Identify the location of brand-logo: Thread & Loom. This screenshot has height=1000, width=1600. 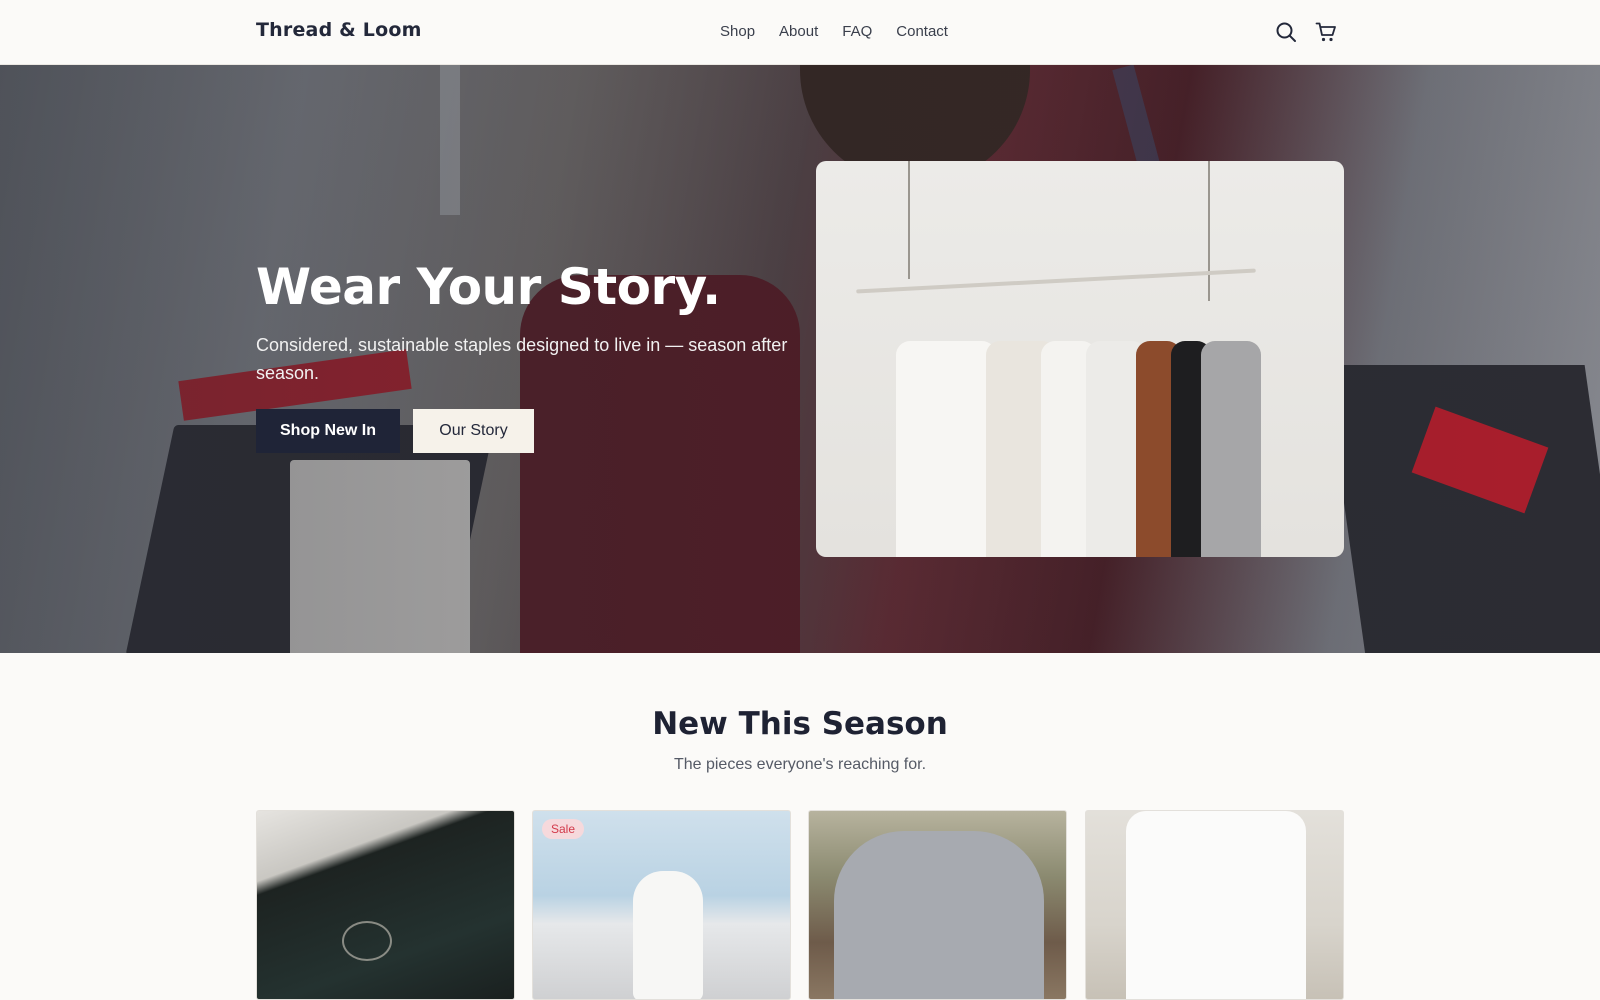
(339, 30).